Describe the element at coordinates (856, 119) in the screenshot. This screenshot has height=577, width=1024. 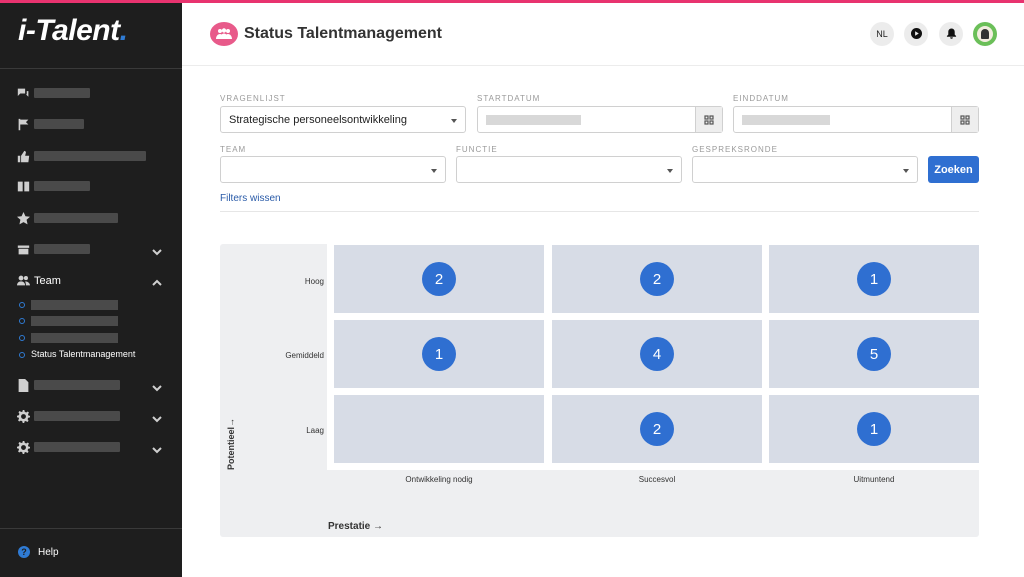
I see `einddatum-field` at that location.